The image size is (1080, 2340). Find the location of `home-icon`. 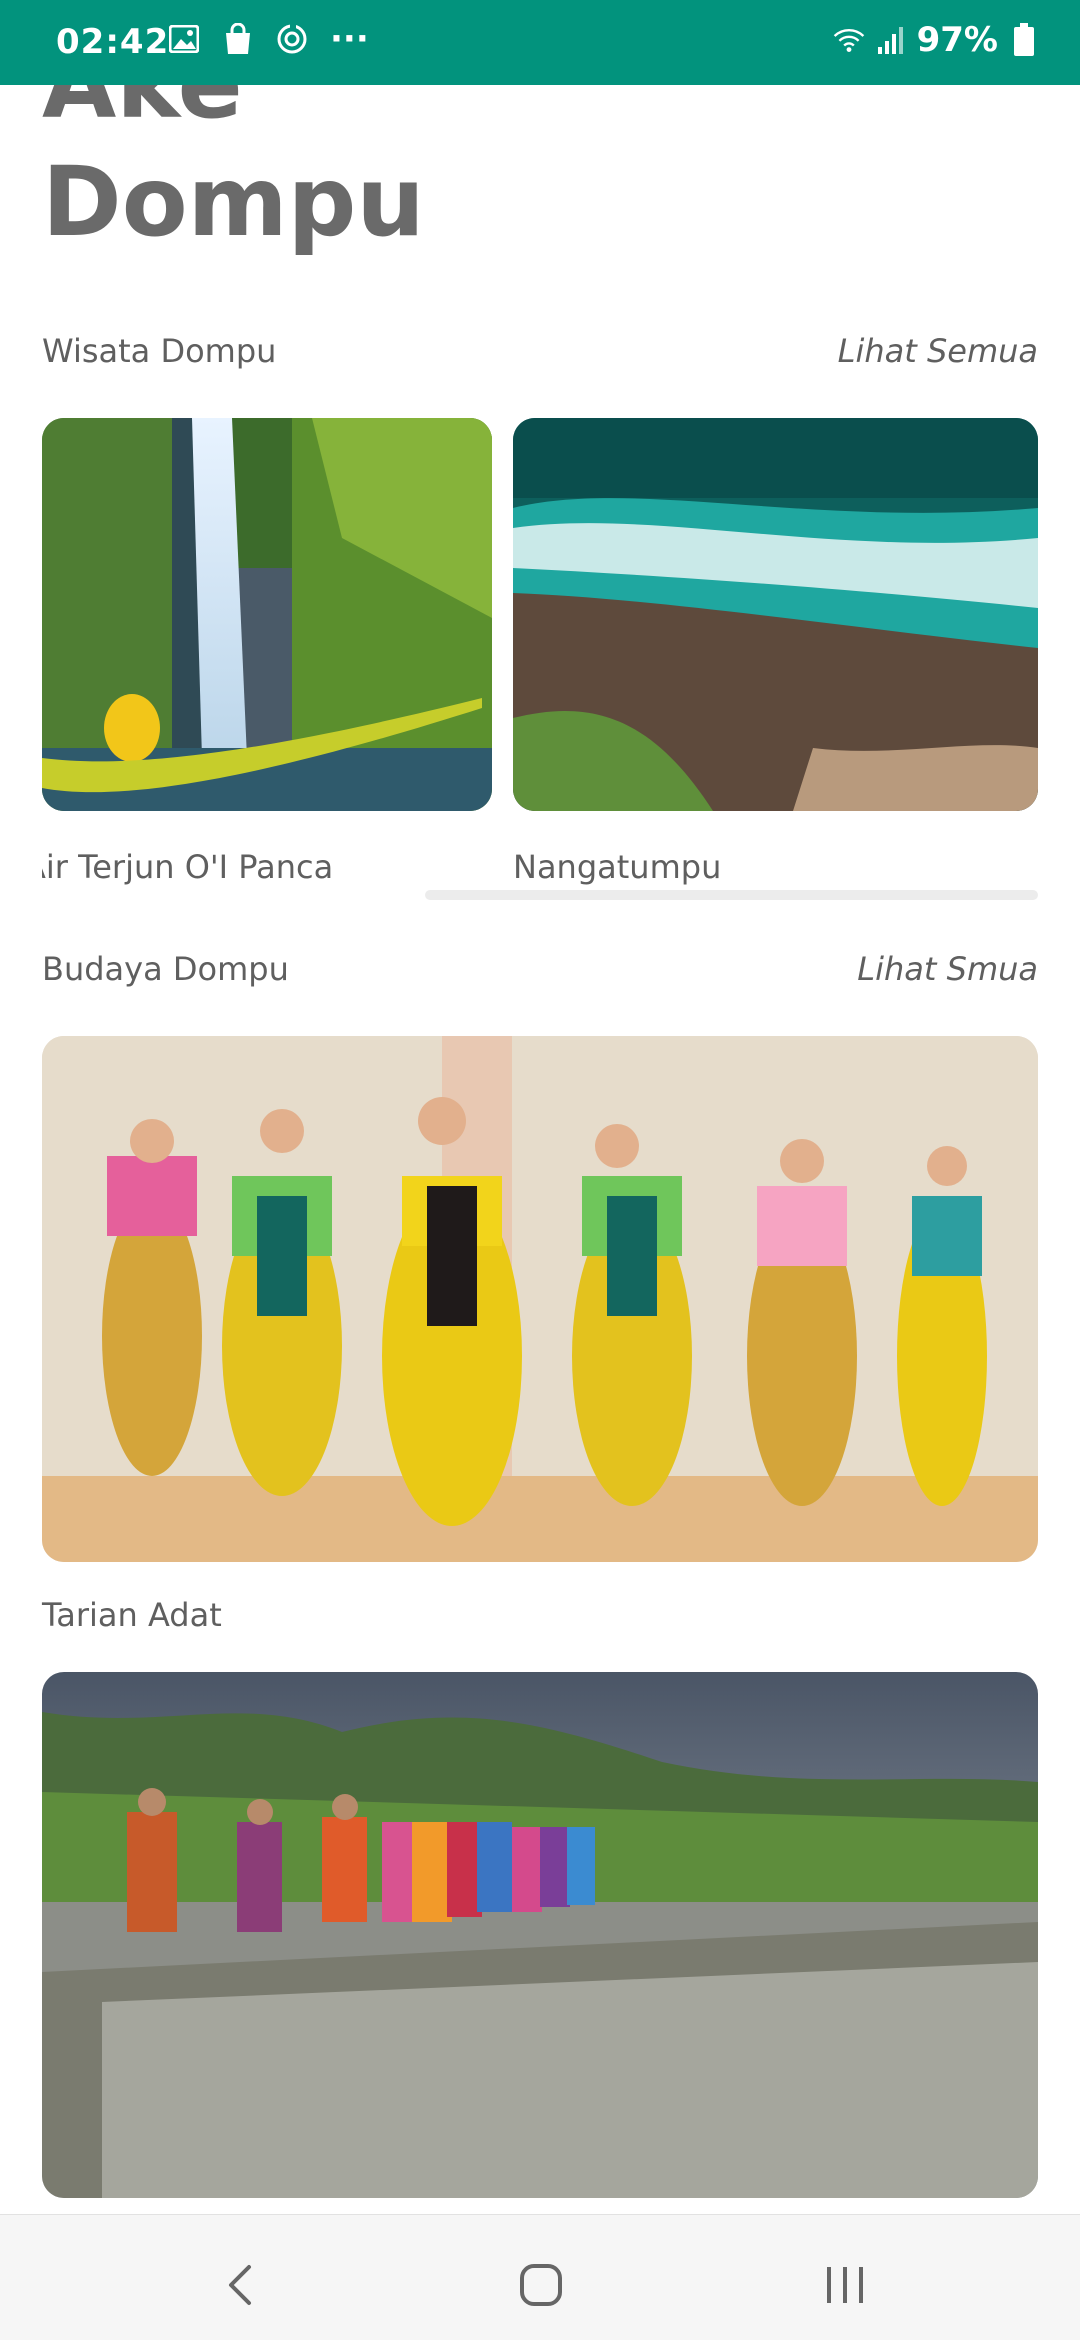

home-icon is located at coordinates (541, 2285).